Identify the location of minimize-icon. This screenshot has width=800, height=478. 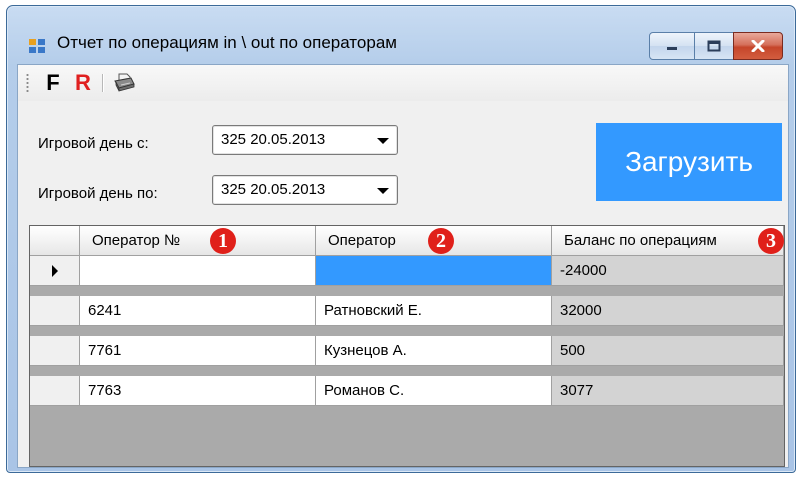
(672, 48).